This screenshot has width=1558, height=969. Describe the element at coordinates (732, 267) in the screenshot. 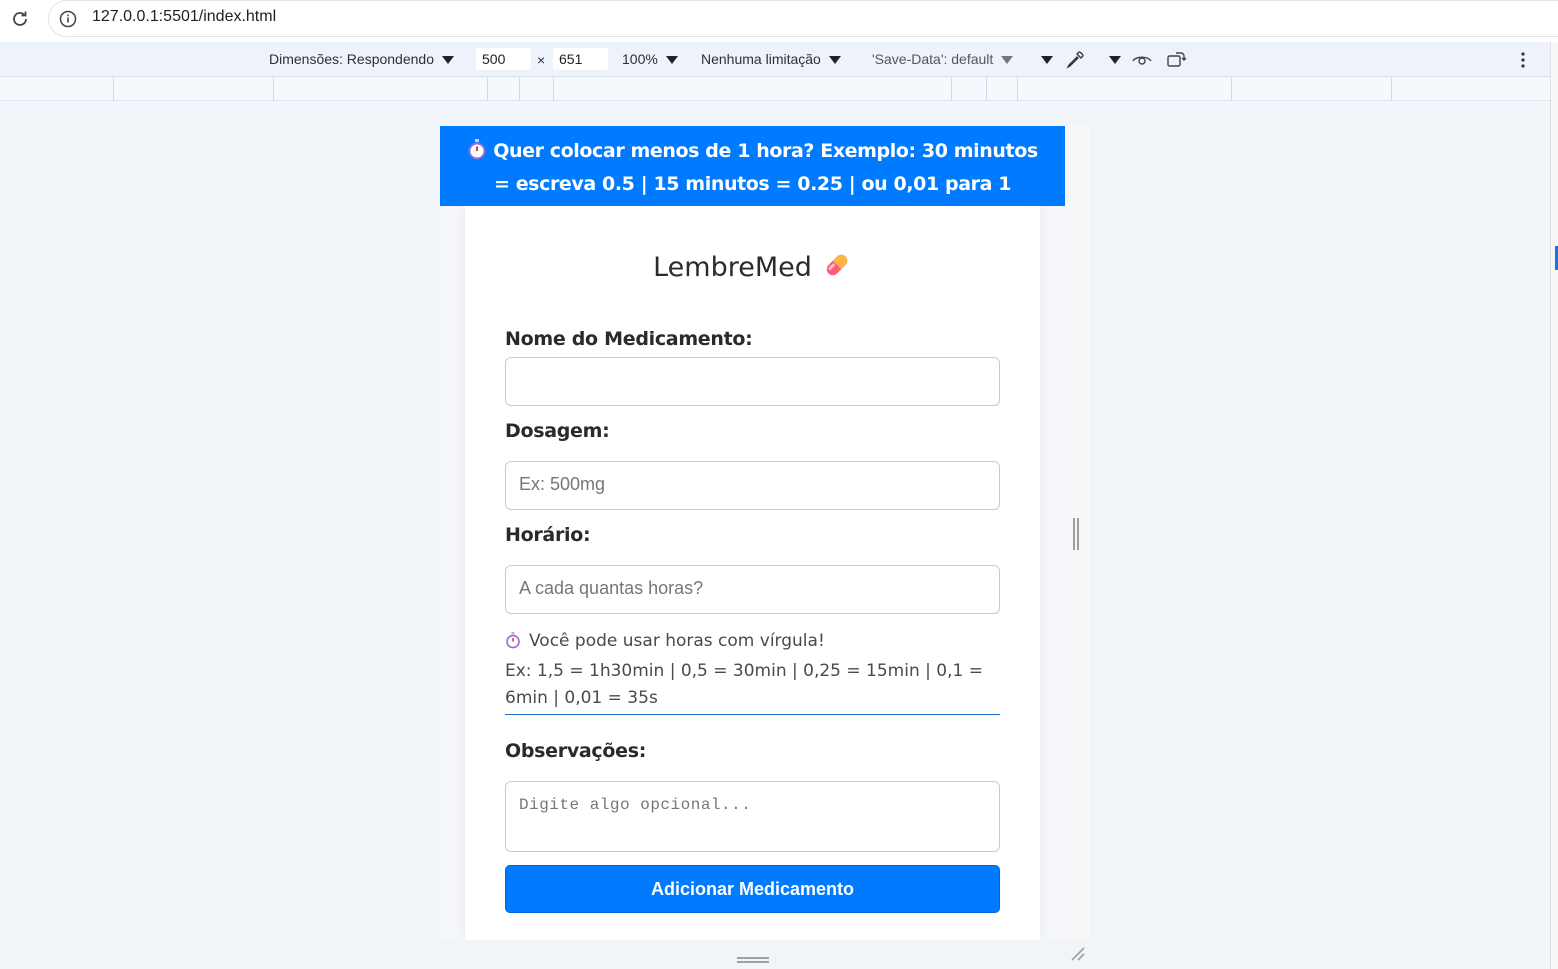

I see `app-title: LembreMed` at that location.